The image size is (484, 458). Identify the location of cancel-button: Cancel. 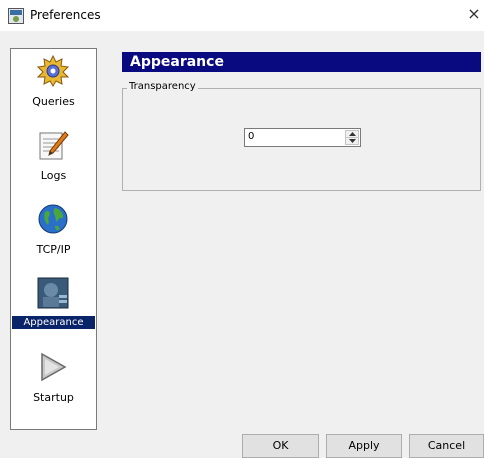
(446, 446).